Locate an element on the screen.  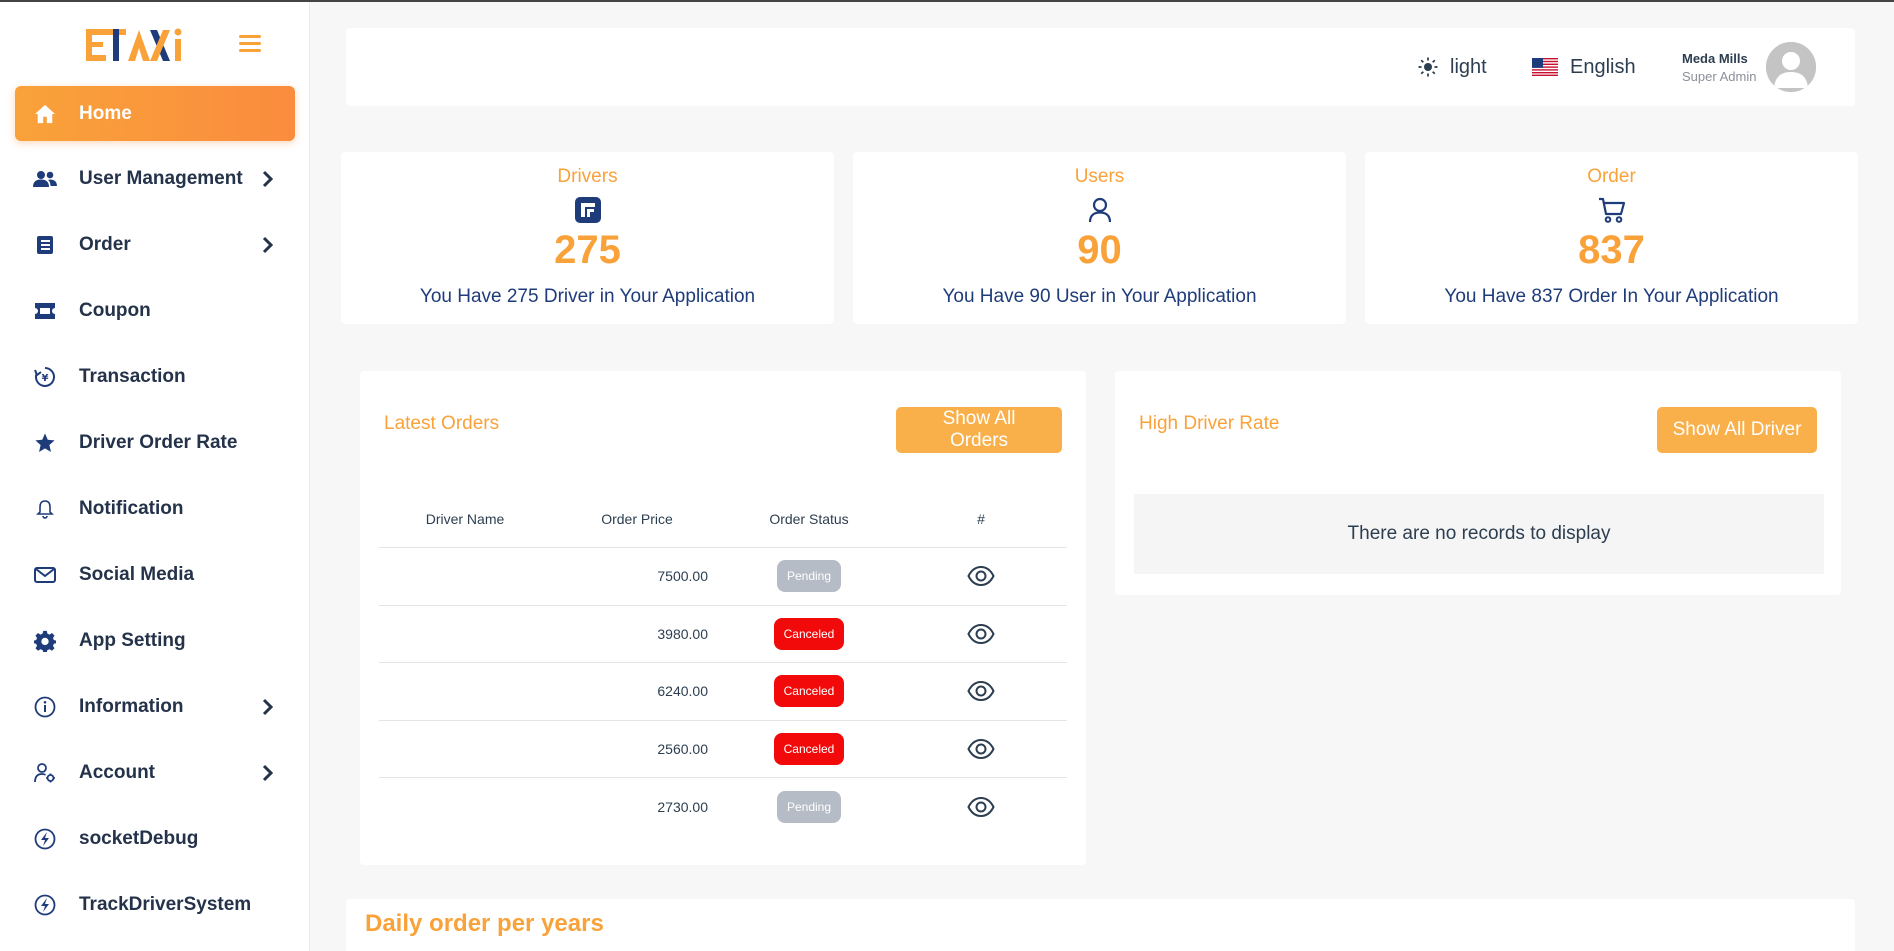
user-profile: Meda Mills Super Admin is located at coordinates (1749, 67).